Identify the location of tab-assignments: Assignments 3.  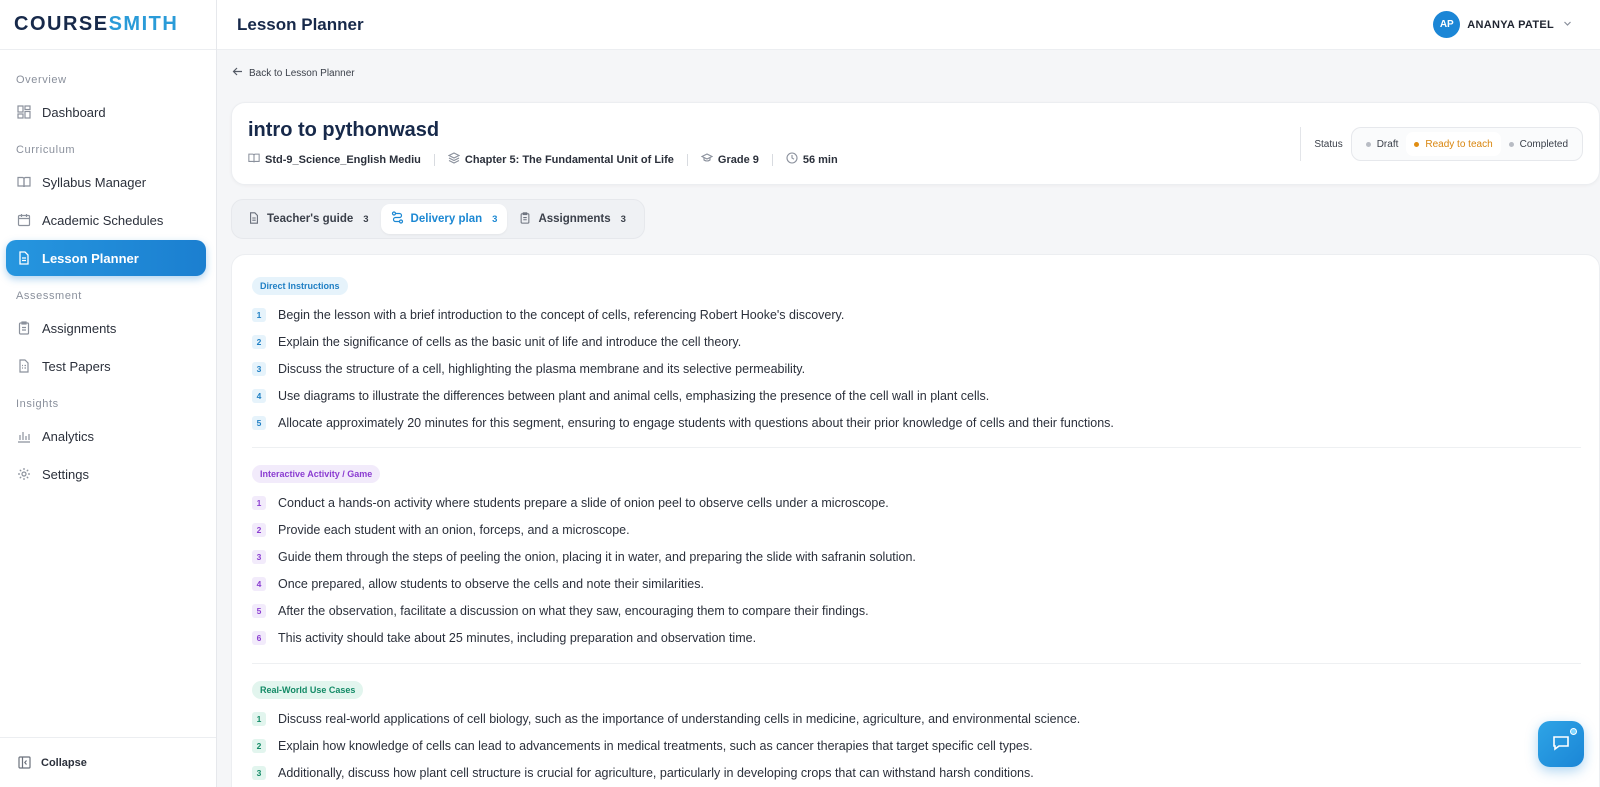
(572, 219).